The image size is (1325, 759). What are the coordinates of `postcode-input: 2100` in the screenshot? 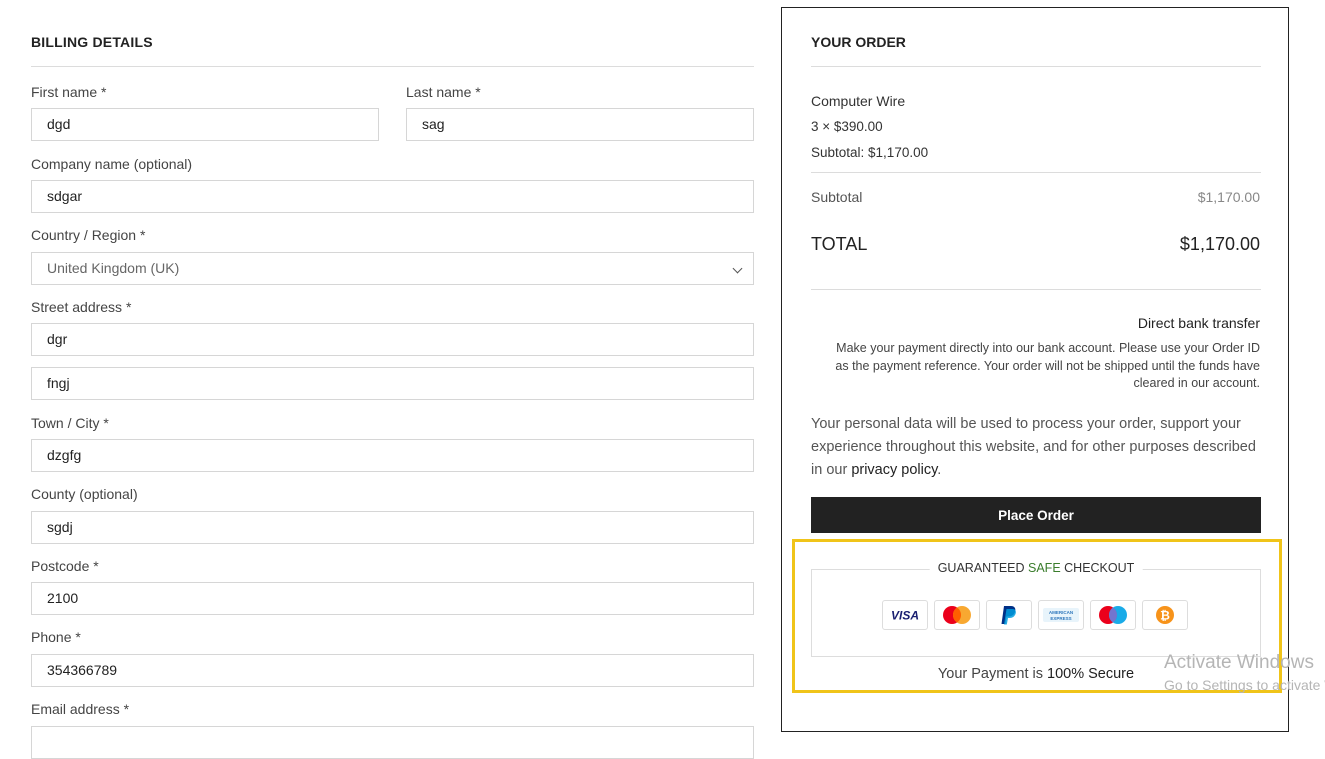 It's located at (392, 598).